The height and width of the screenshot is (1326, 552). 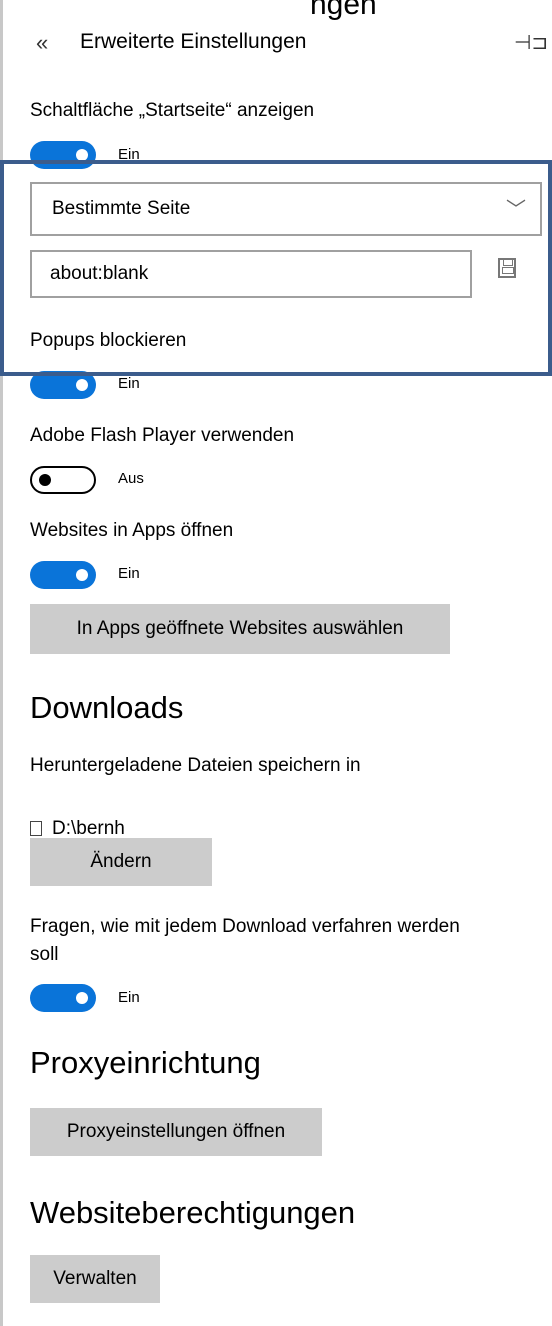 What do you see at coordinates (531, 42) in the screenshot?
I see `pin-icon: ⊣⊐` at bounding box center [531, 42].